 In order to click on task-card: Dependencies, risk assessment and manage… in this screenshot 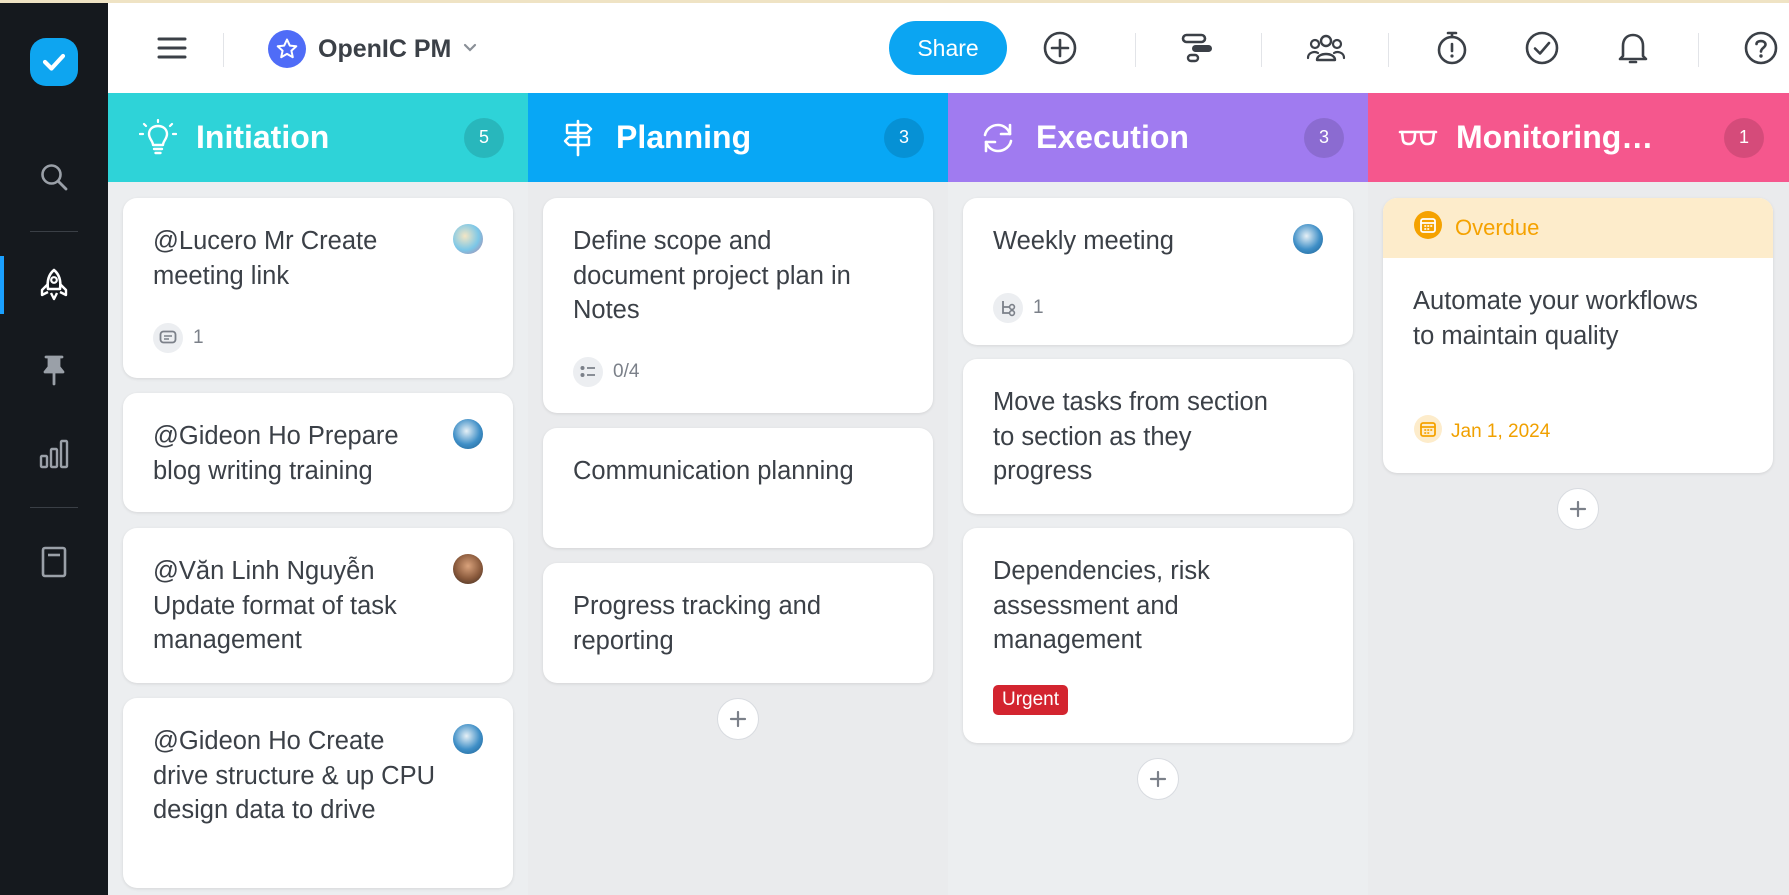, I will do `click(1158, 635)`.